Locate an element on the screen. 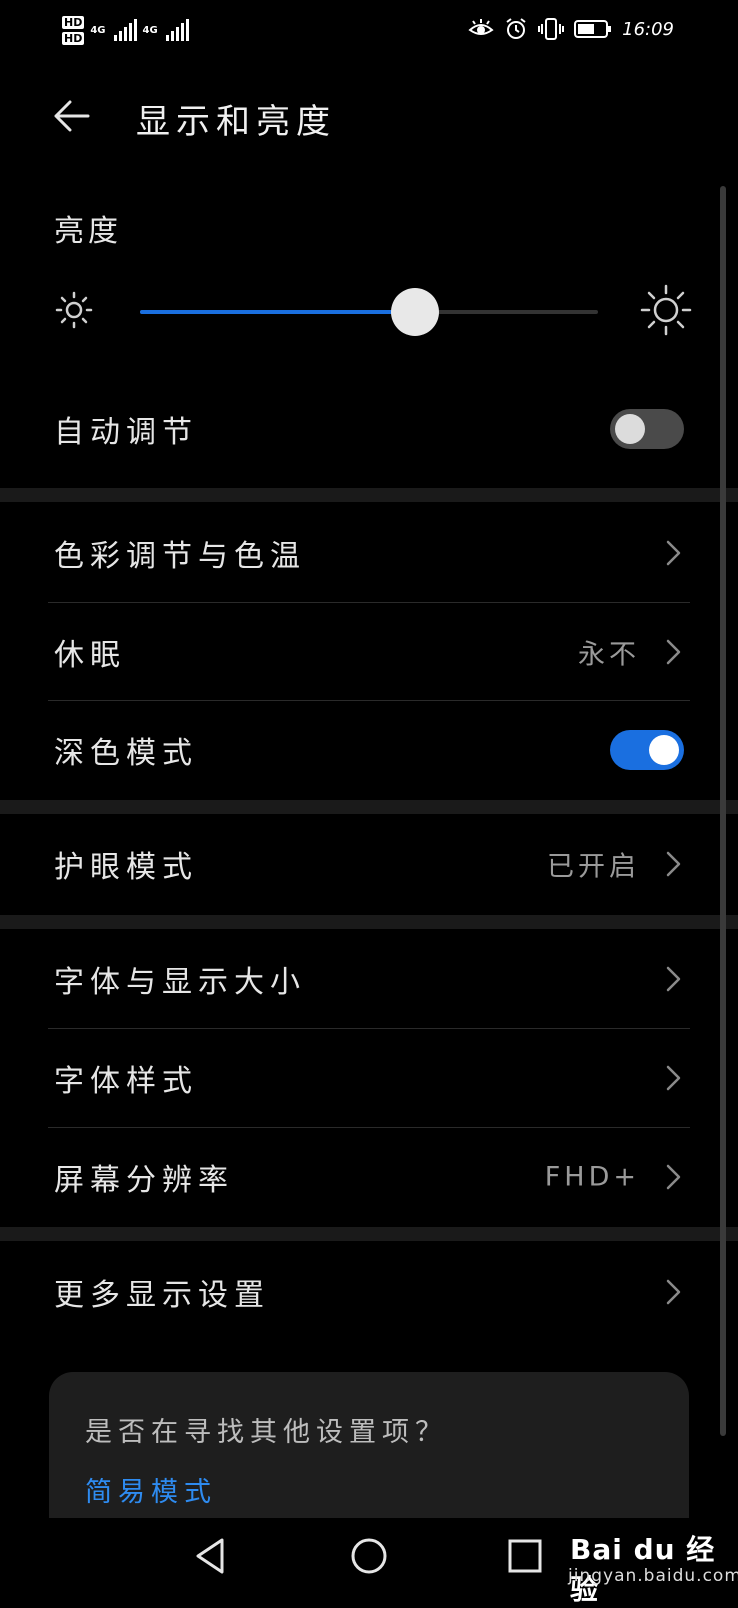  sim-indicators: HD HD is located at coordinates (73, 30).